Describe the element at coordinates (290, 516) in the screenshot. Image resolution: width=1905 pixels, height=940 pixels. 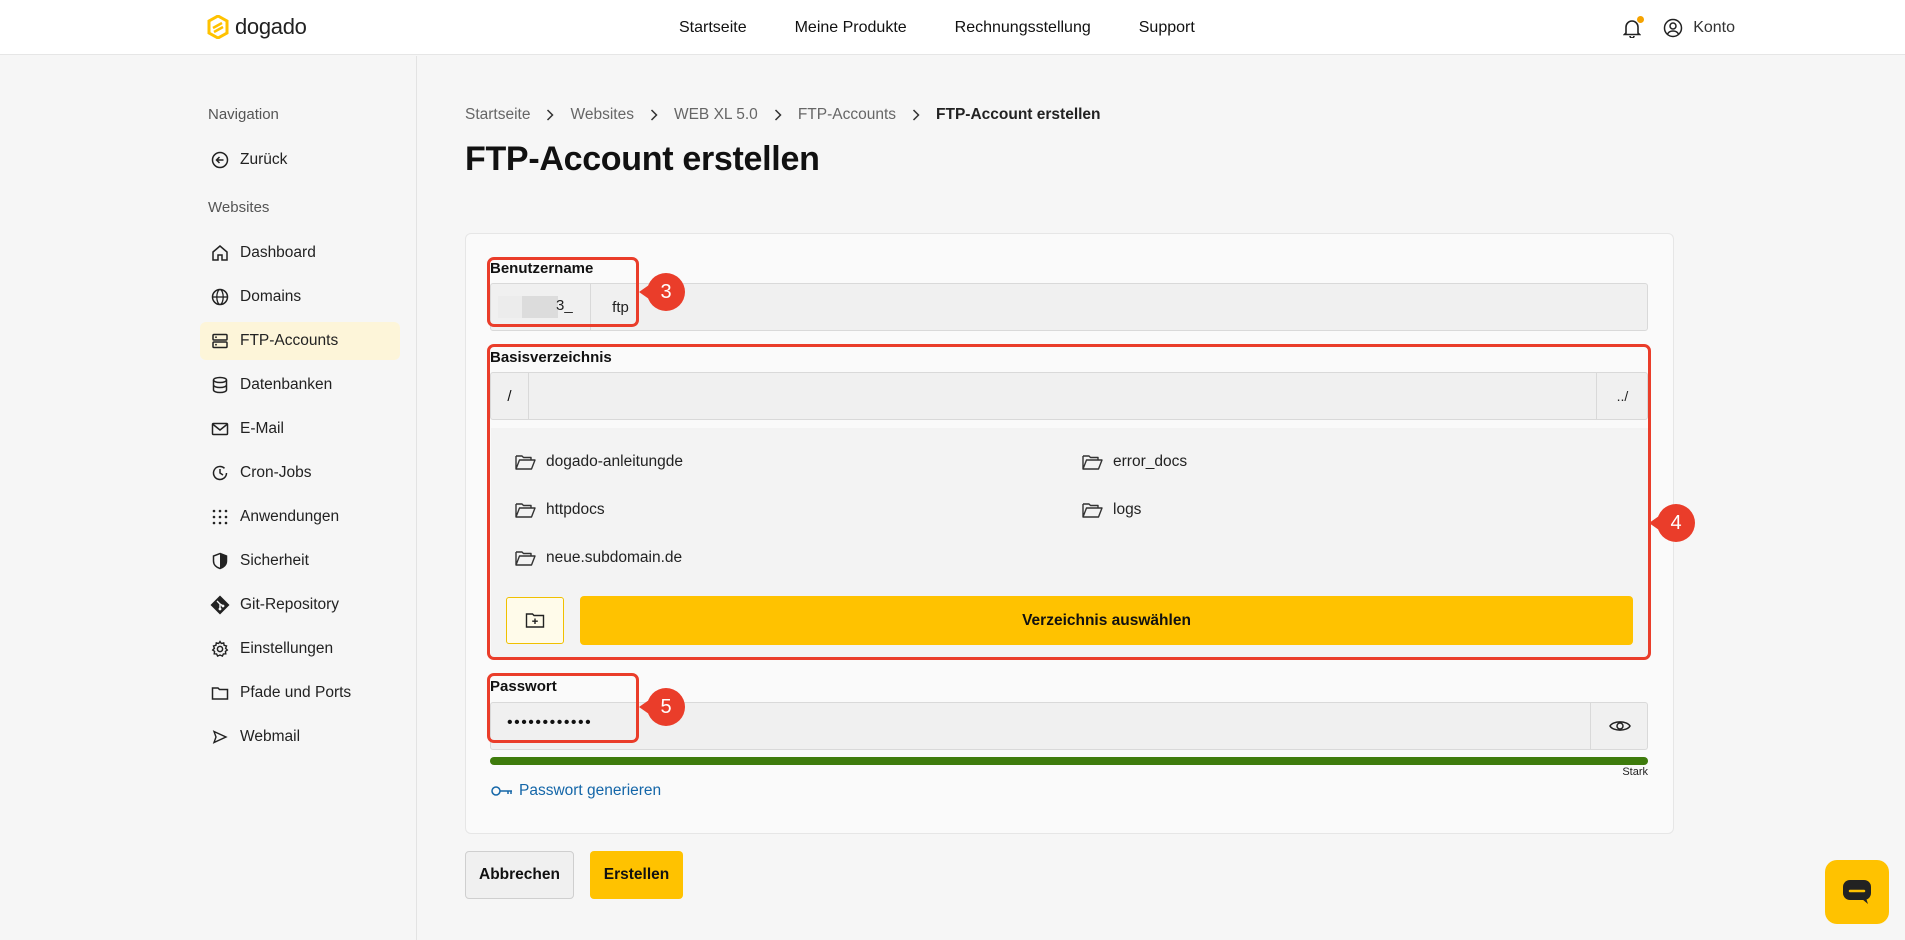
I see `sidebar-item-label: Anwendungen` at that location.